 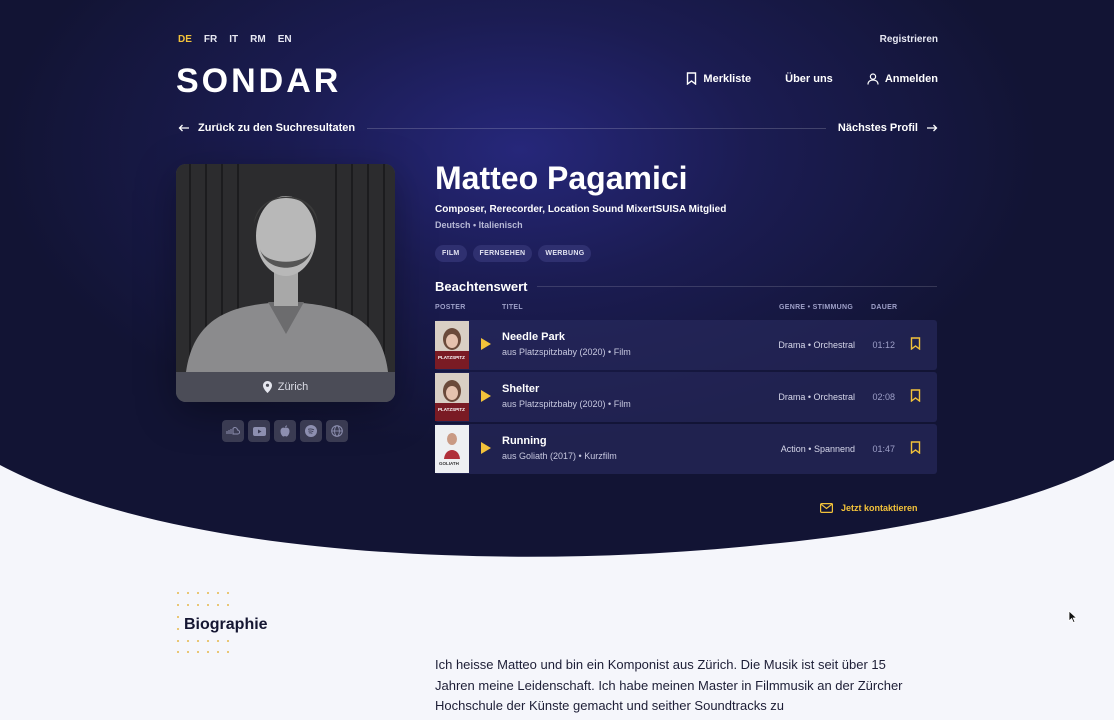 I want to click on contact-button: Jetzt kontaktieren, so click(x=869, y=508).